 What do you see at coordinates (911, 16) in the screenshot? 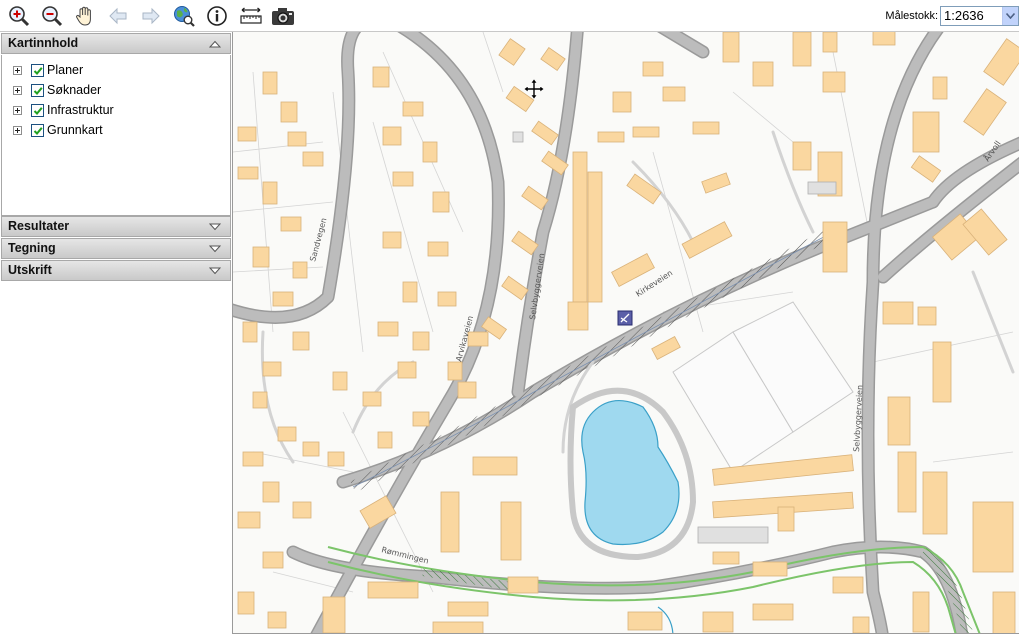
I see `scale-label: Målestokk:` at bounding box center [911, 16].